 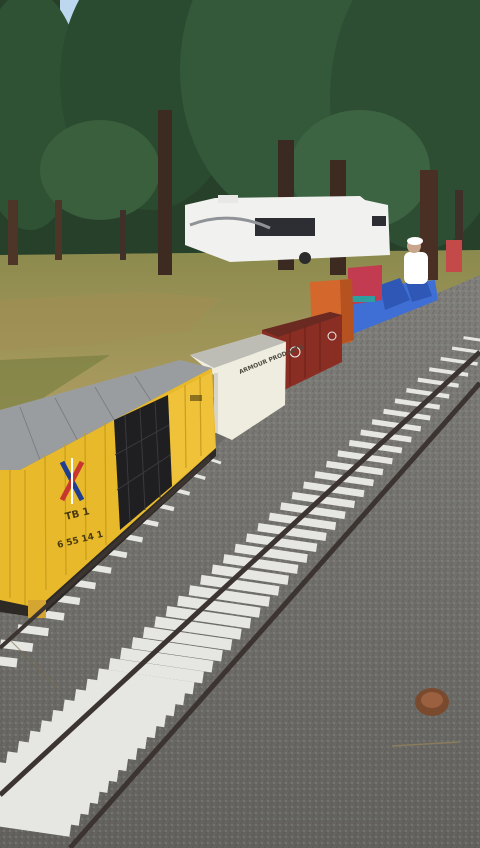 What do you see at coordinates (454, 256) in the screenshot?
I see `trash-bin` at bounding box center [454, 256].